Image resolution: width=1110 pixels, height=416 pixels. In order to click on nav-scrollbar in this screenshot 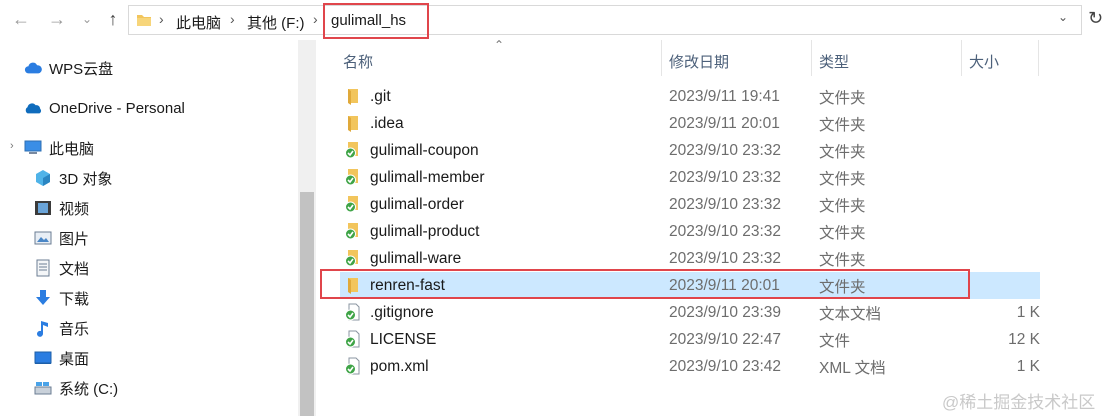, I will do `click(307, 228)`.